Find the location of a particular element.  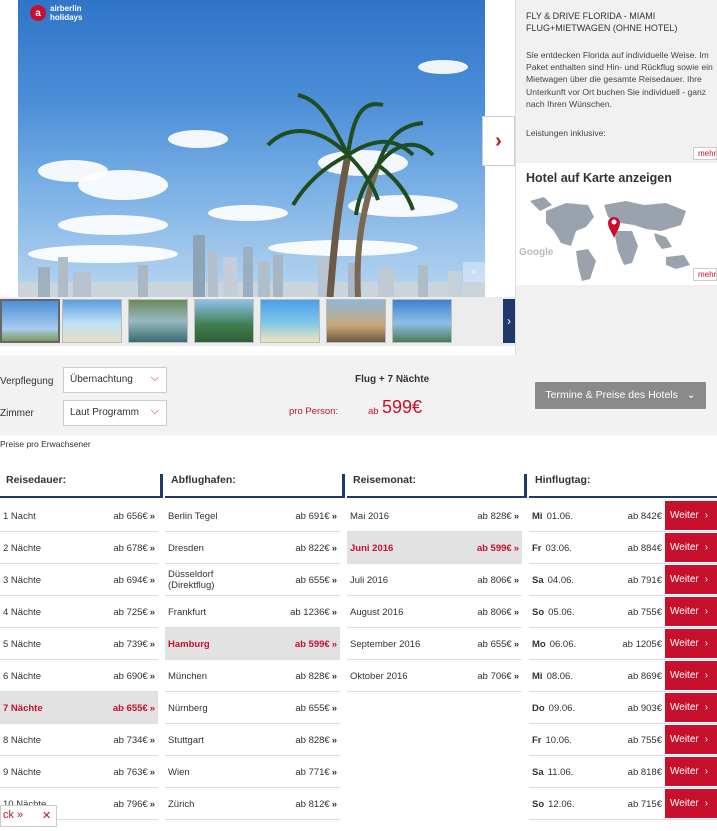

row-label: Frankfurt is located at coordinates (187, 612).